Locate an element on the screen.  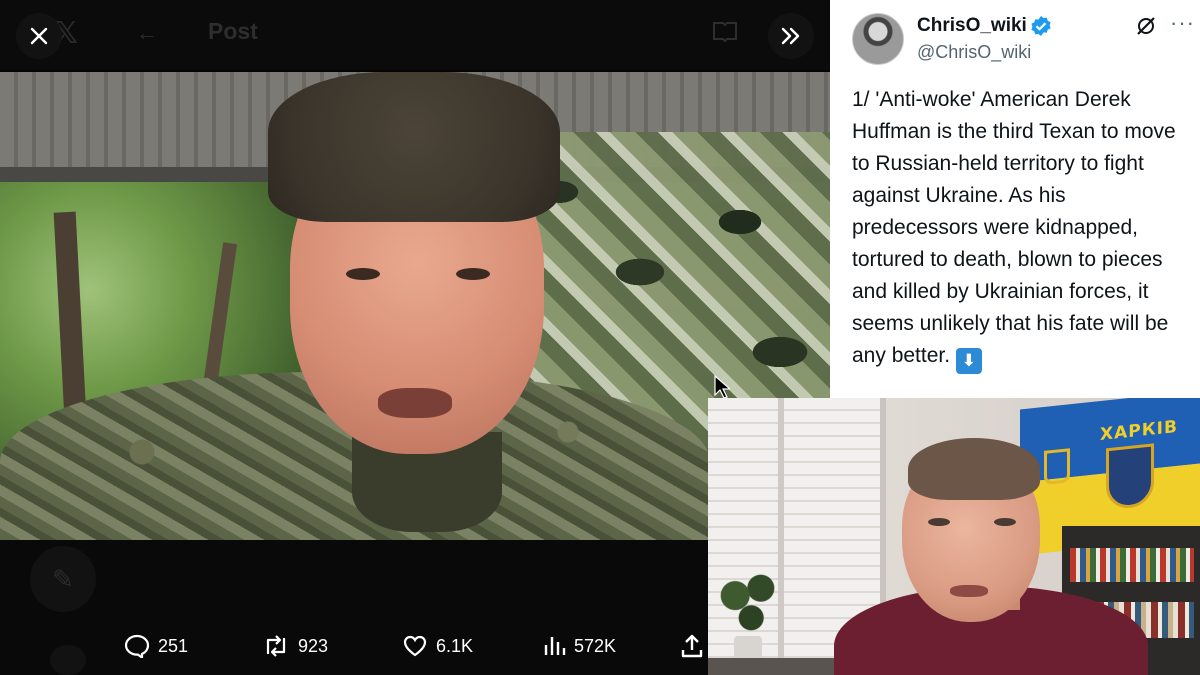
post-actions: 251 923 6.1K 572K is located at coordinates (355, 646).